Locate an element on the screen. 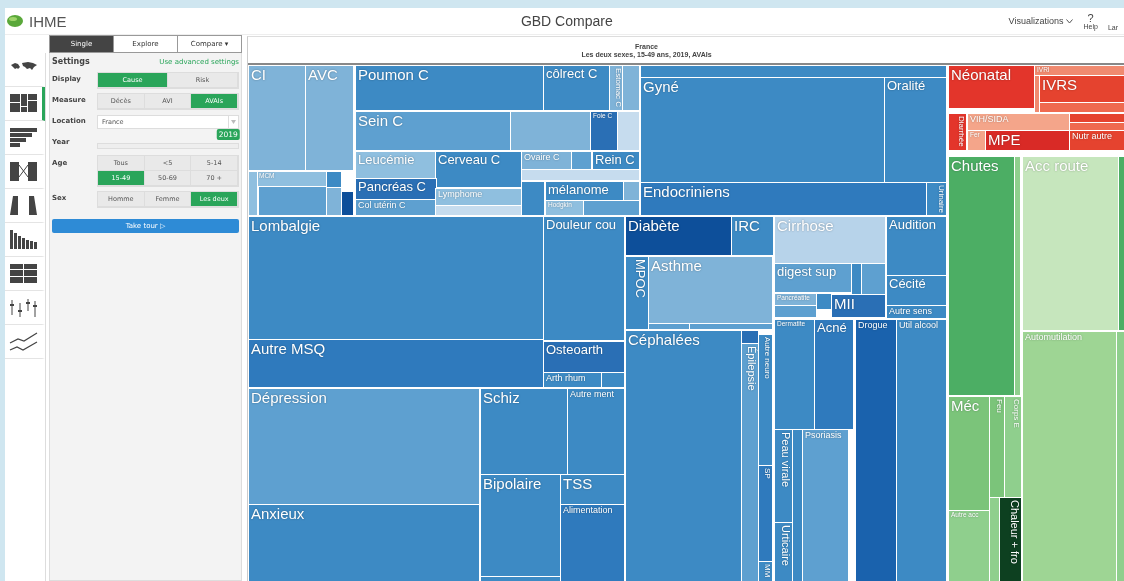 The height and width of the screenshot is (581, 1124). treemap-tile: Lymphome is located at coordinates (478, 197).